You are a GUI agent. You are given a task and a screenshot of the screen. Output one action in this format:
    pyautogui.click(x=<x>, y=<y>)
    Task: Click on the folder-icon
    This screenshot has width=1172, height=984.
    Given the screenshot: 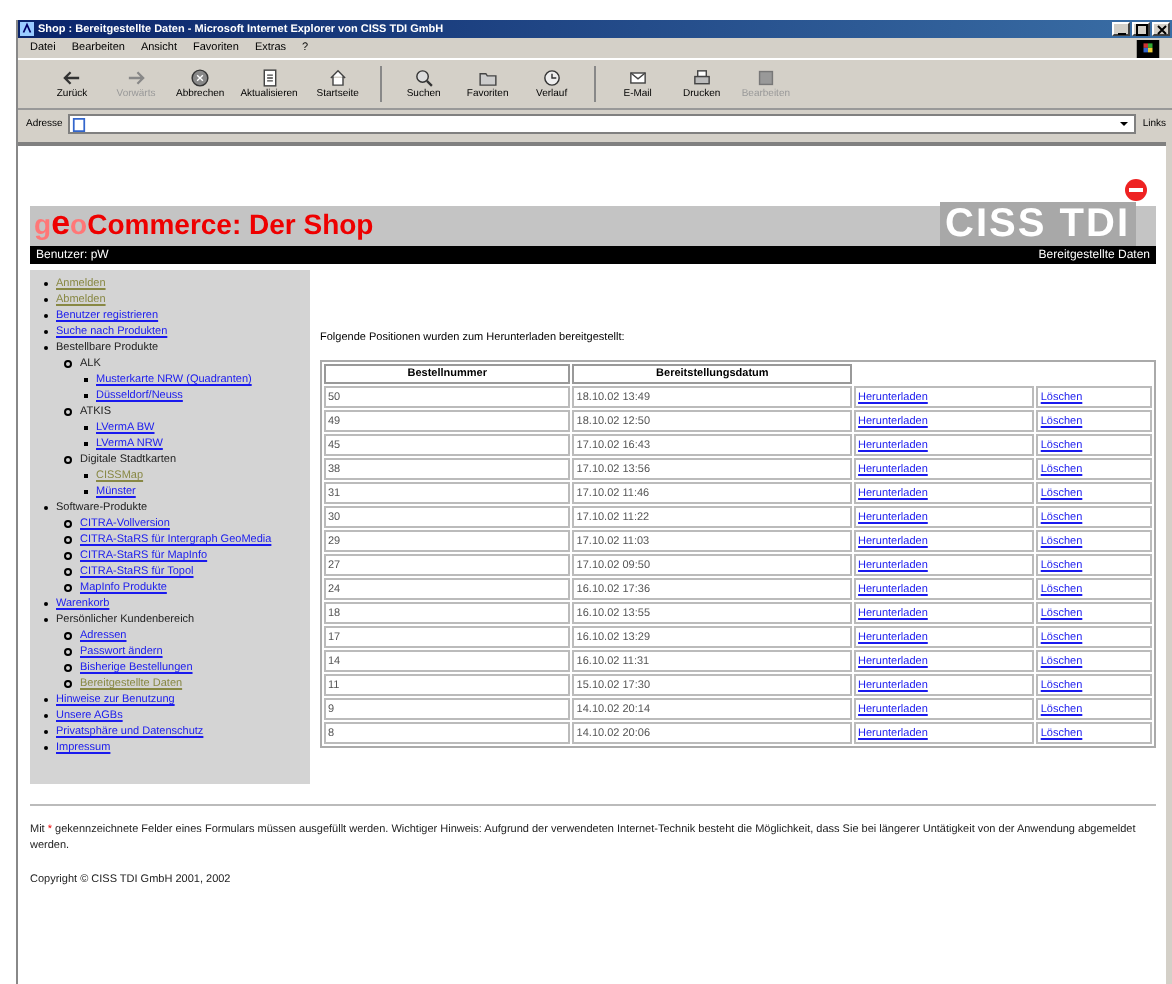 What is the action you would take?
    pyautogui.click(x=487, y=78)
    